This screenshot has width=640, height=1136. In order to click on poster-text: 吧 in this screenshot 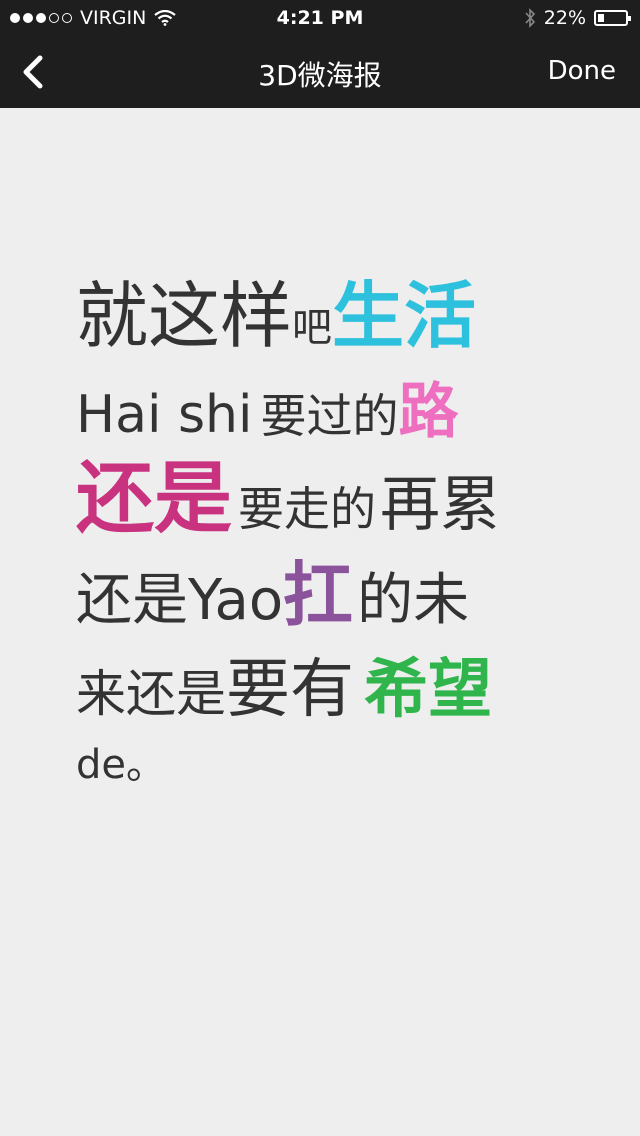, I will do `click(312, 328)`.